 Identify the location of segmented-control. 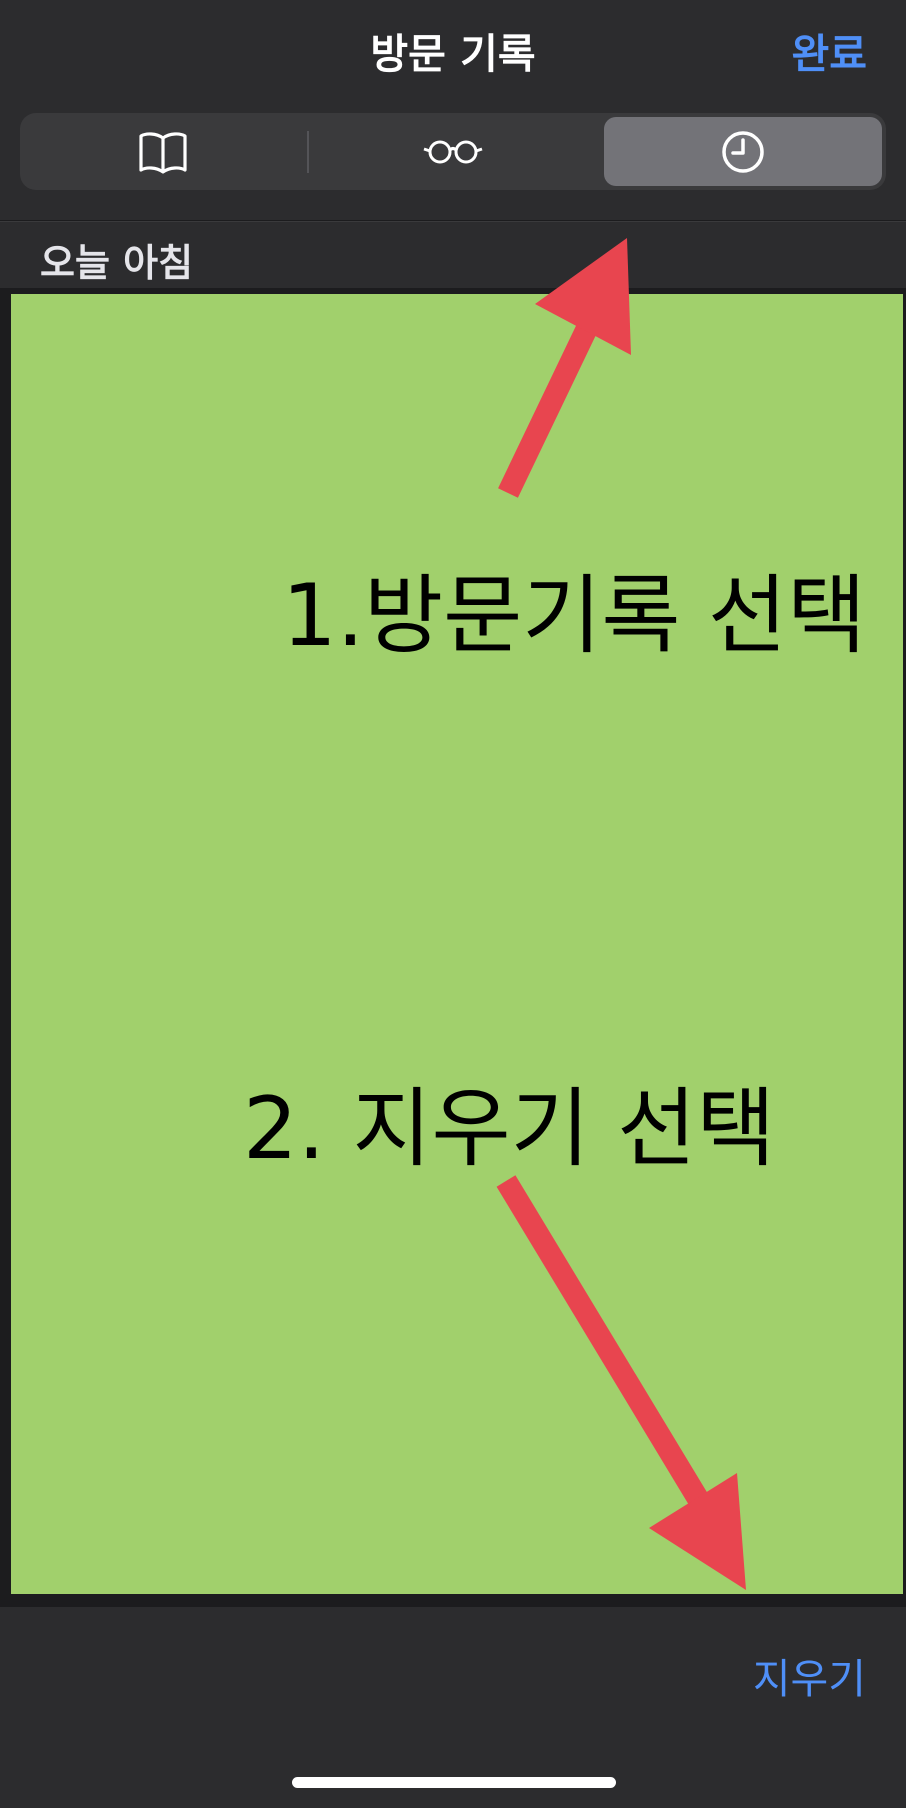
(453, 151).